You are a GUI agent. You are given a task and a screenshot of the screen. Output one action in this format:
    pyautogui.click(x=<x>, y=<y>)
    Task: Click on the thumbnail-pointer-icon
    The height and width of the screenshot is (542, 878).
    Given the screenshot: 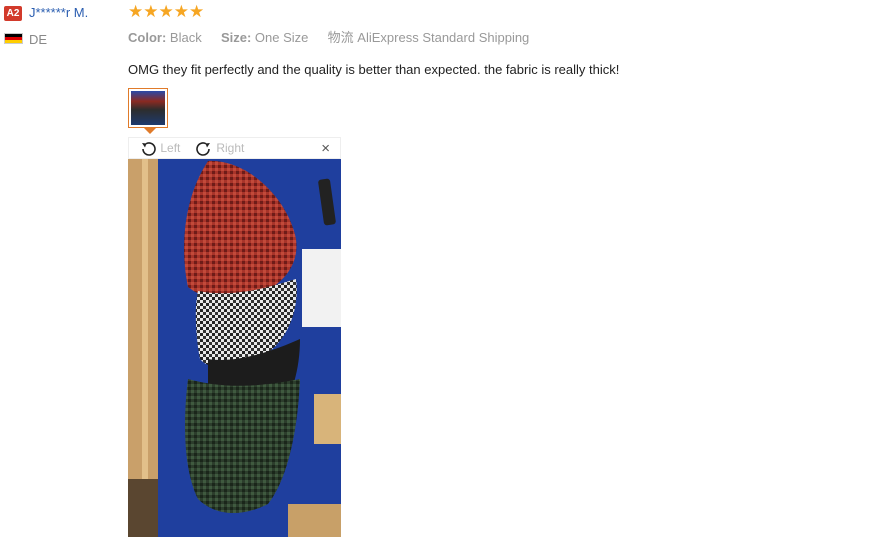 What is the action you would take?
    pyautogui.click(x=150, y=131)
    